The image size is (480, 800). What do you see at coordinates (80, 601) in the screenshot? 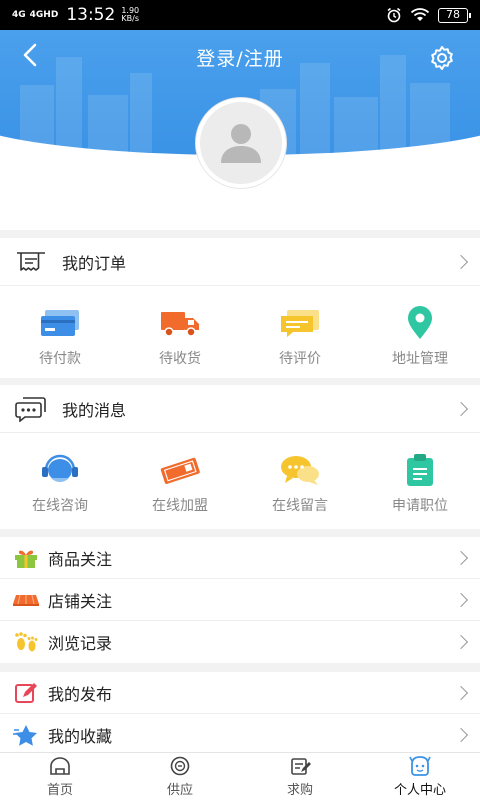
I see `shop-follow-label: 店铺关注` at bounding box center [80, 601].